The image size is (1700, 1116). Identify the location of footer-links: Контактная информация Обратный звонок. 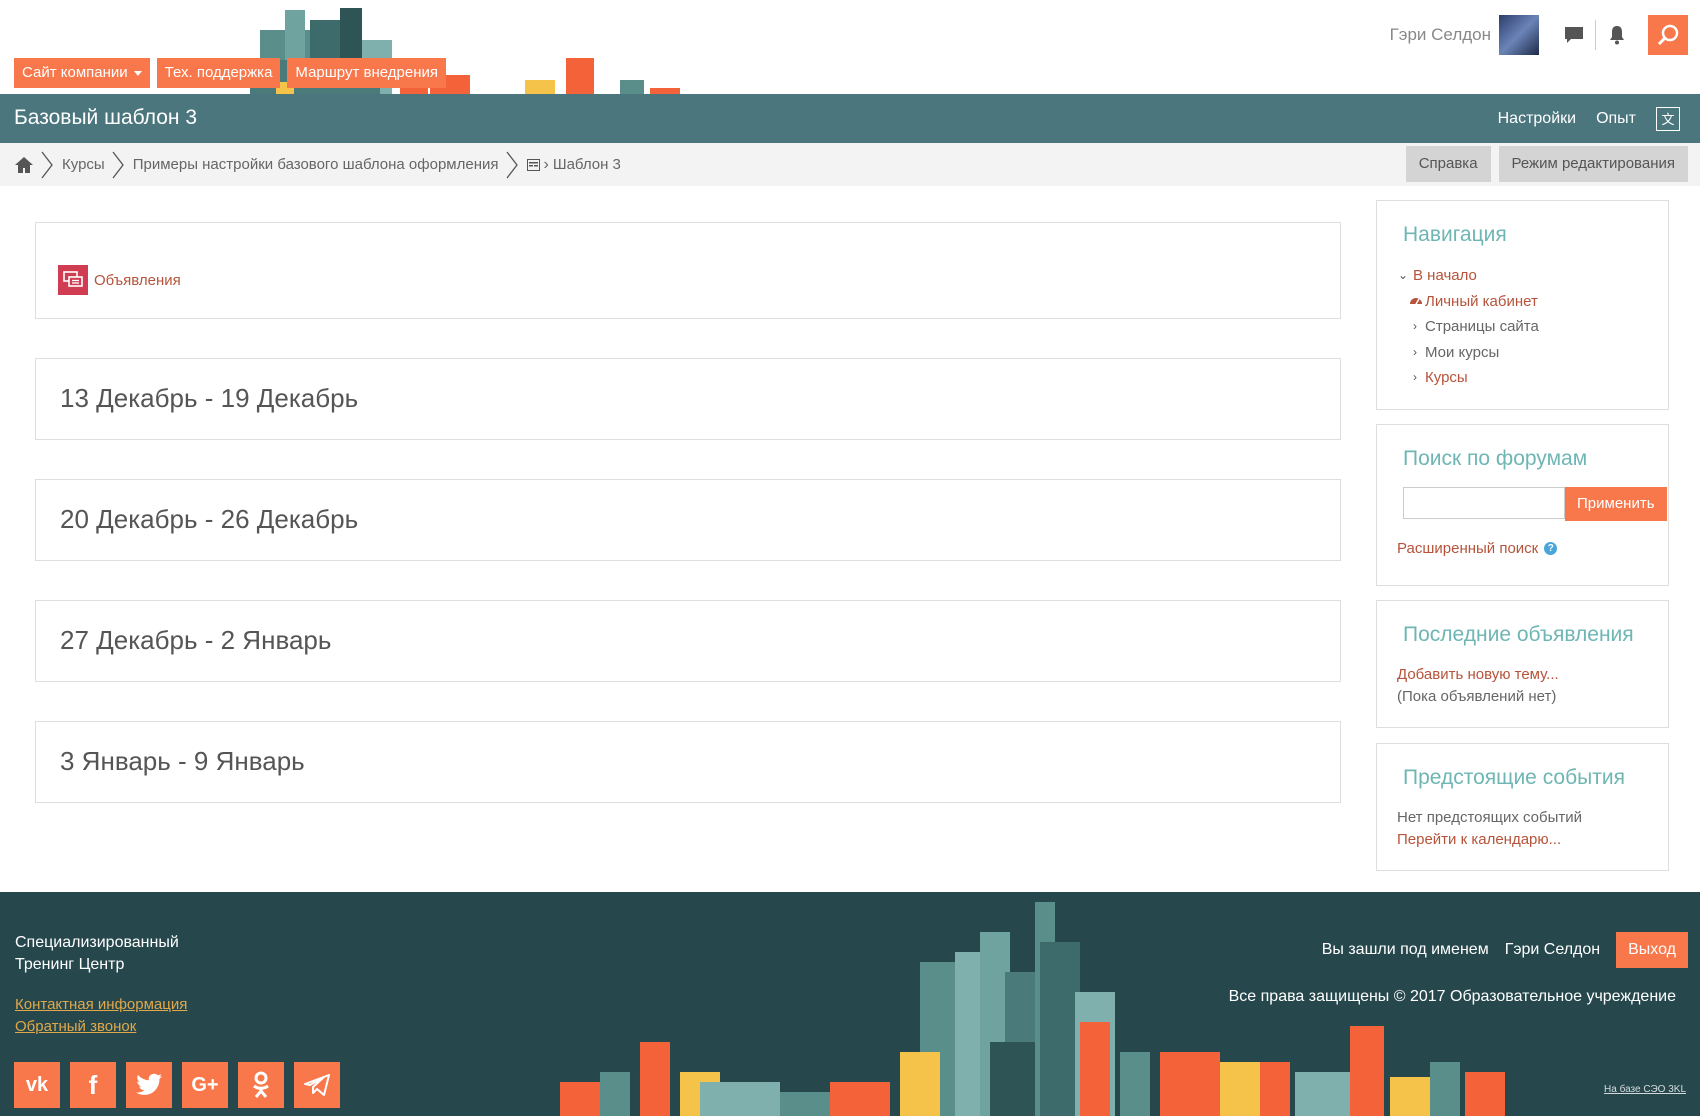
(101, 1016).